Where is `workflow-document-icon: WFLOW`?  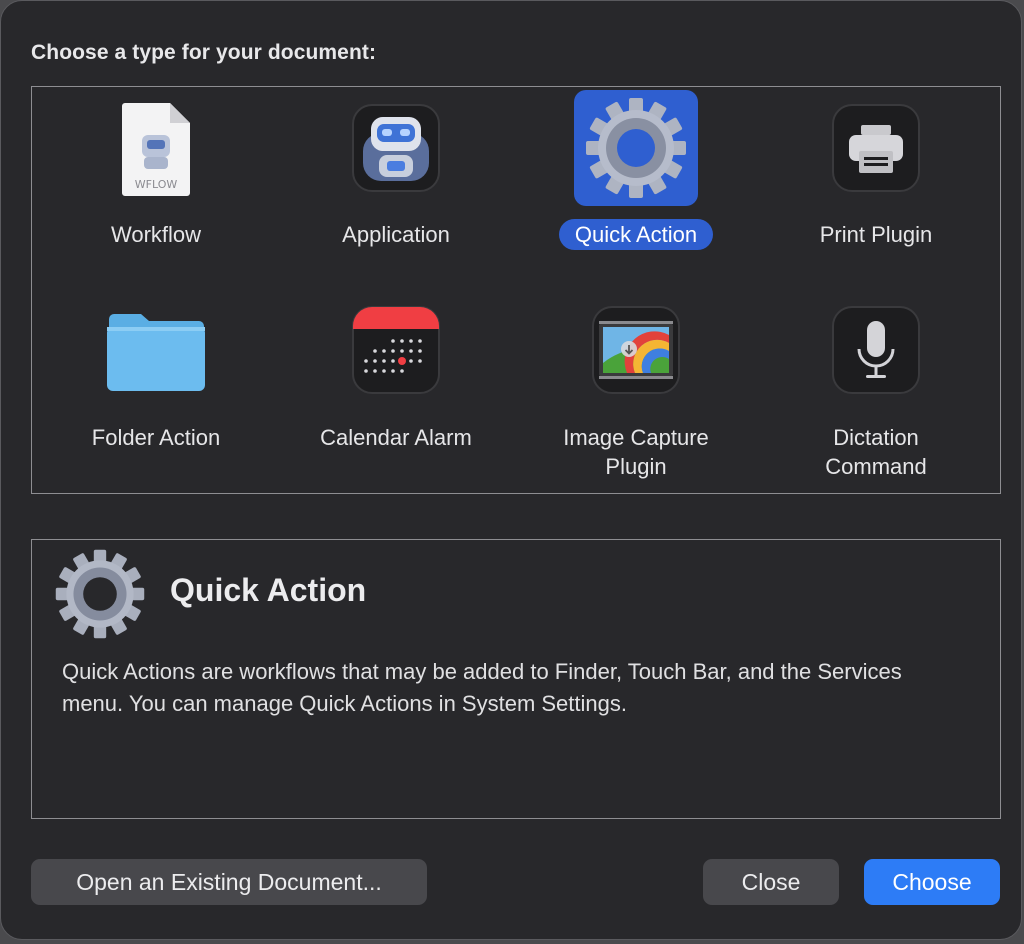 workflow-document-icon: WFLOW is located at coordinates (156, 149).